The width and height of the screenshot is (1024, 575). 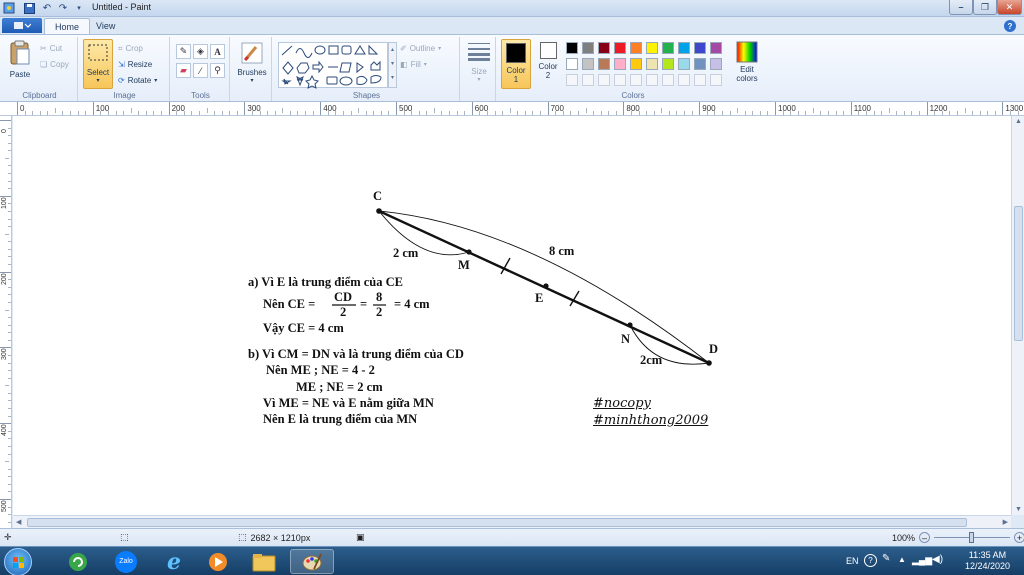 I want to click on taskbar-media-player, so click(x=218, y=561).